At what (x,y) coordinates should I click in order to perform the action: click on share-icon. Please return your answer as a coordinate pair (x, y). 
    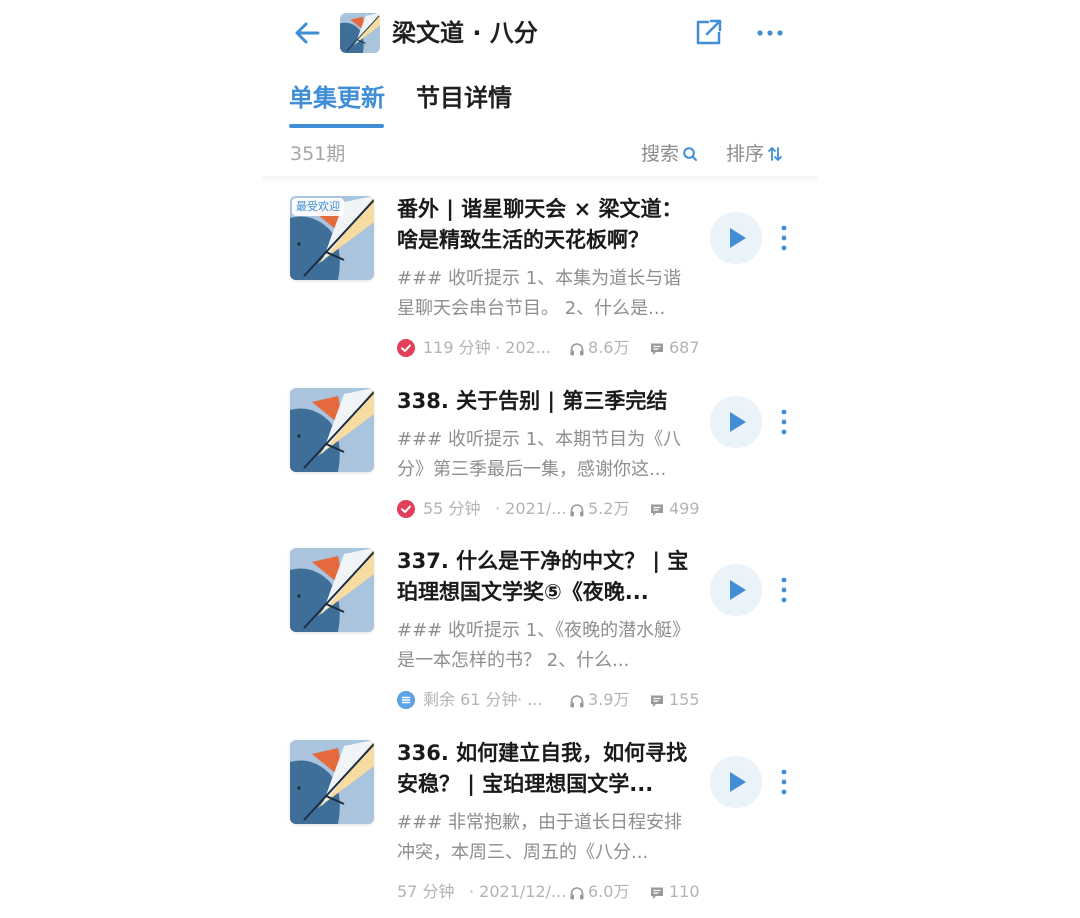
    Looking at the image, I should click on (708, 33).